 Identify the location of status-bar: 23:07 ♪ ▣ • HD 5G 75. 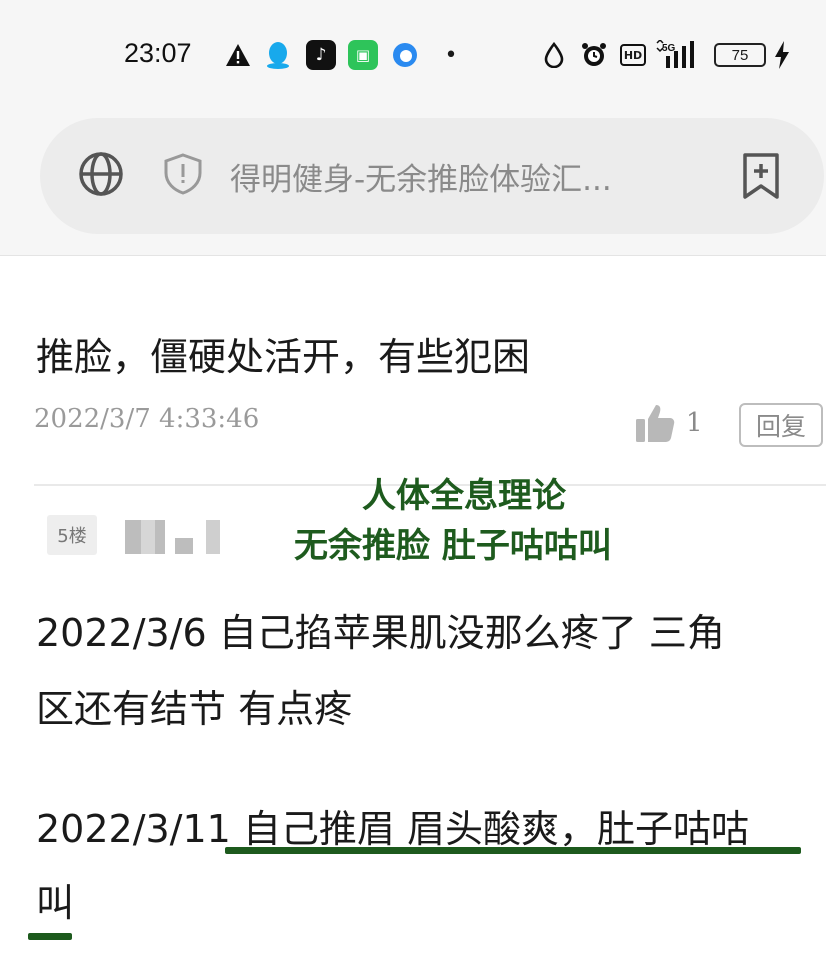
(413, 56).